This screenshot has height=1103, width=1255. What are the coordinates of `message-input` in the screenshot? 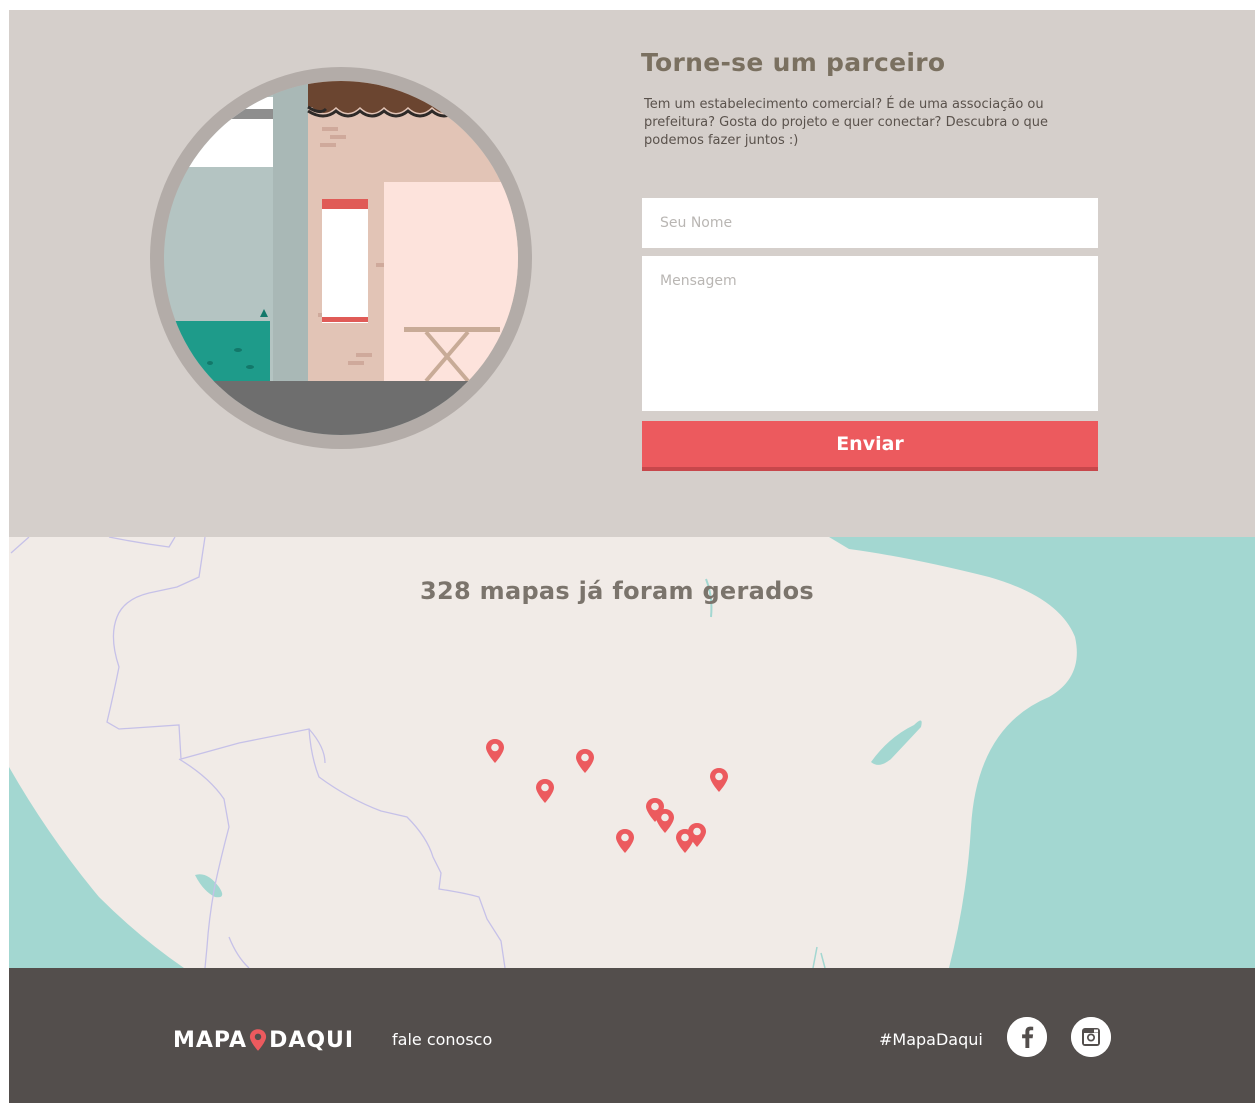 It's located at (870, 333).